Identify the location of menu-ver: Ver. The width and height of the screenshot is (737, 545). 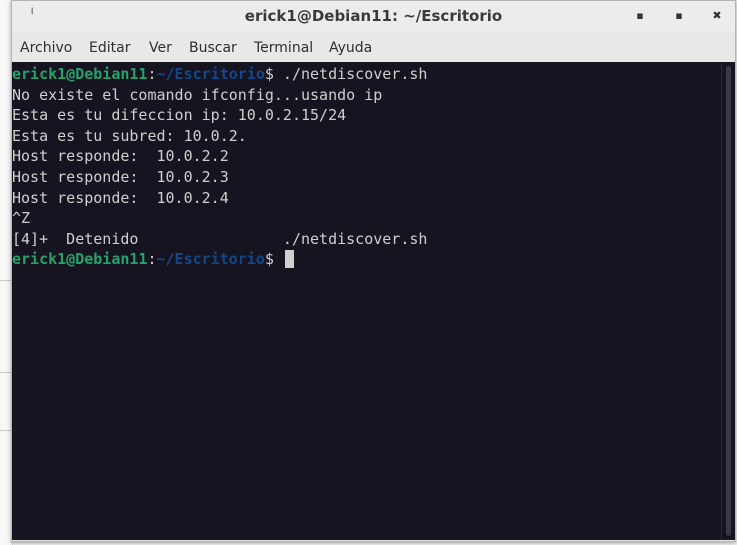
(160, 48).